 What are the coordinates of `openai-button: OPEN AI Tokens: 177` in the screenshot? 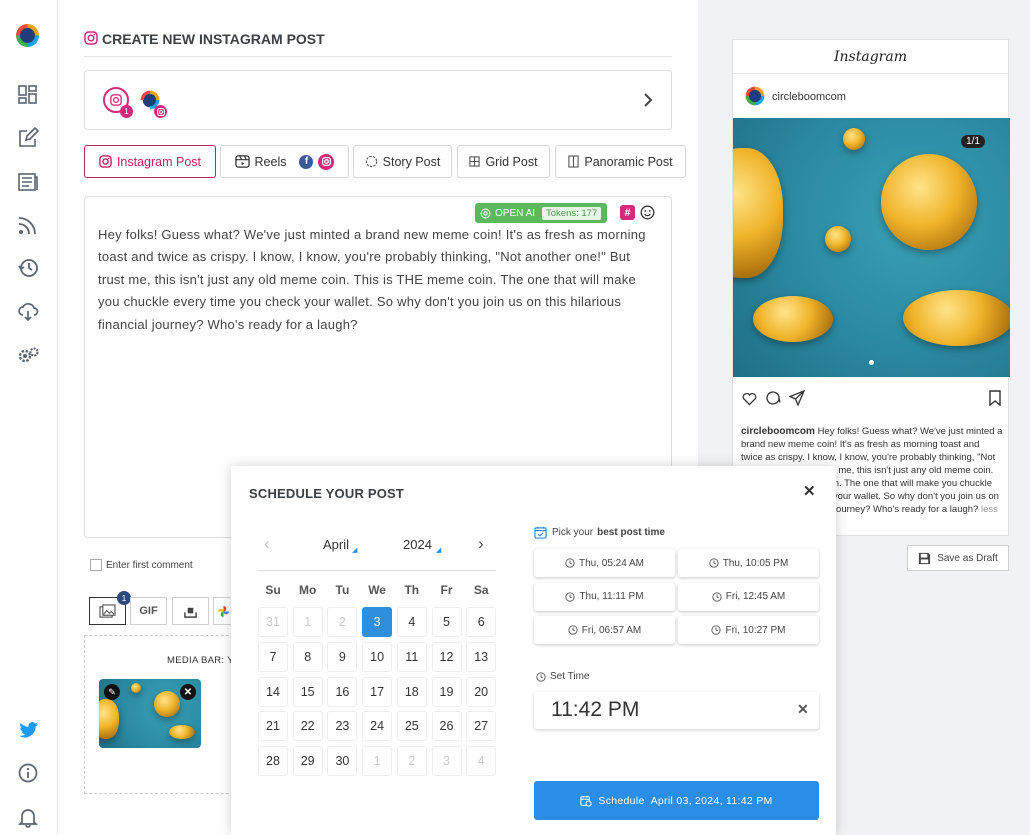 It's located at (541, 213).